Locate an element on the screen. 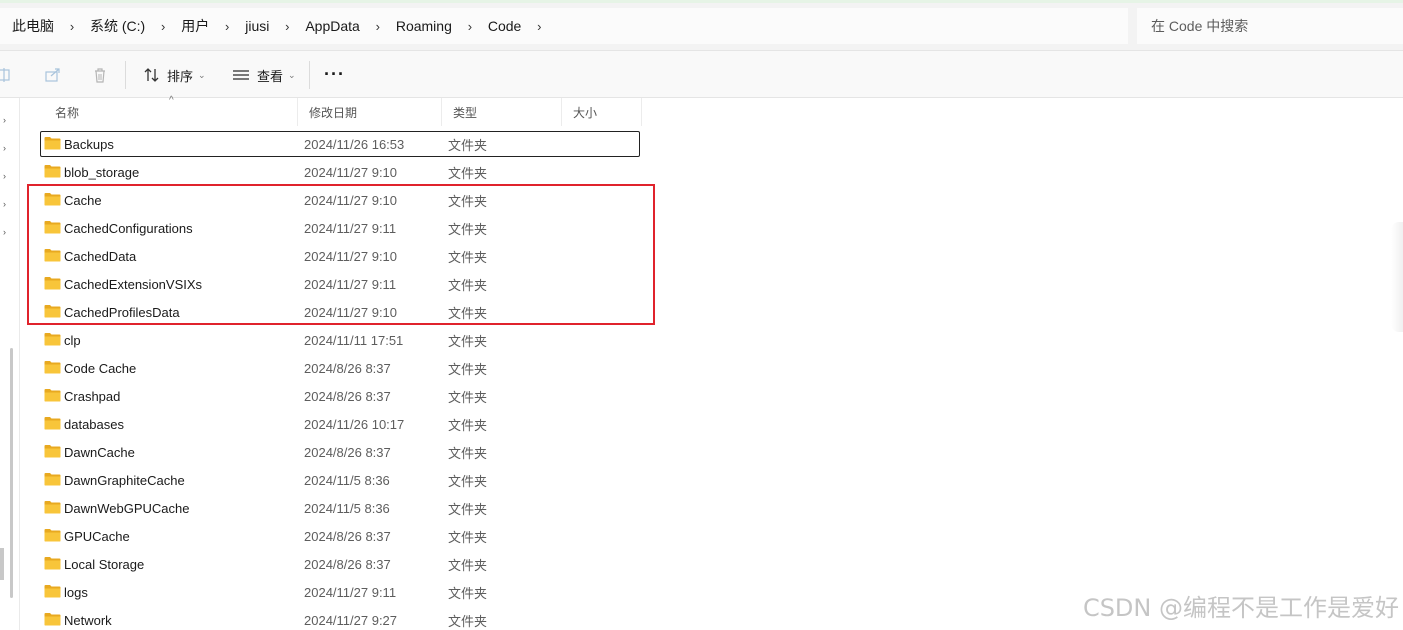 The image size is (1403, 630). file-modified-date: 2024/11/27 9:11 is located at coordinates (350, 592).